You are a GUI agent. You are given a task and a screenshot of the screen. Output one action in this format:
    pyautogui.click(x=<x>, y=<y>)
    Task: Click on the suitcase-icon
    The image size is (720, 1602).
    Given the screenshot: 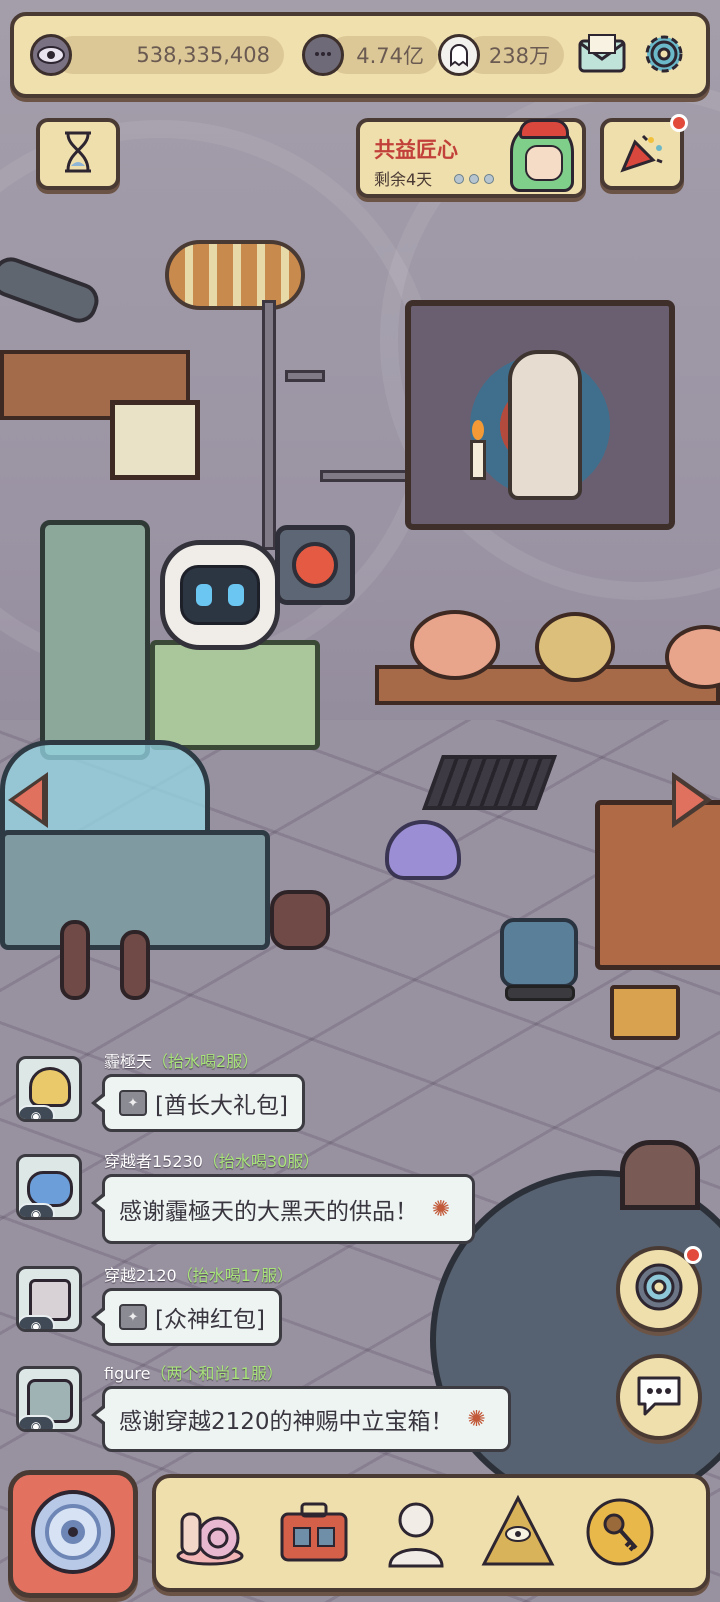 What is the action you would take?
    pyautogui.click(x=314, y=1534)
    